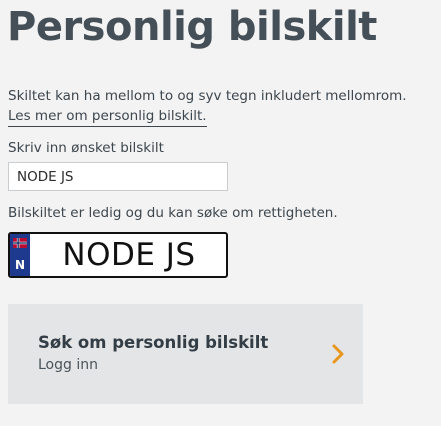 The image size is (441, 426). What do you see at coordinates (20, 243) in the screenshot?
I see `norway-flag-icon` at bounding box center [20, 243].